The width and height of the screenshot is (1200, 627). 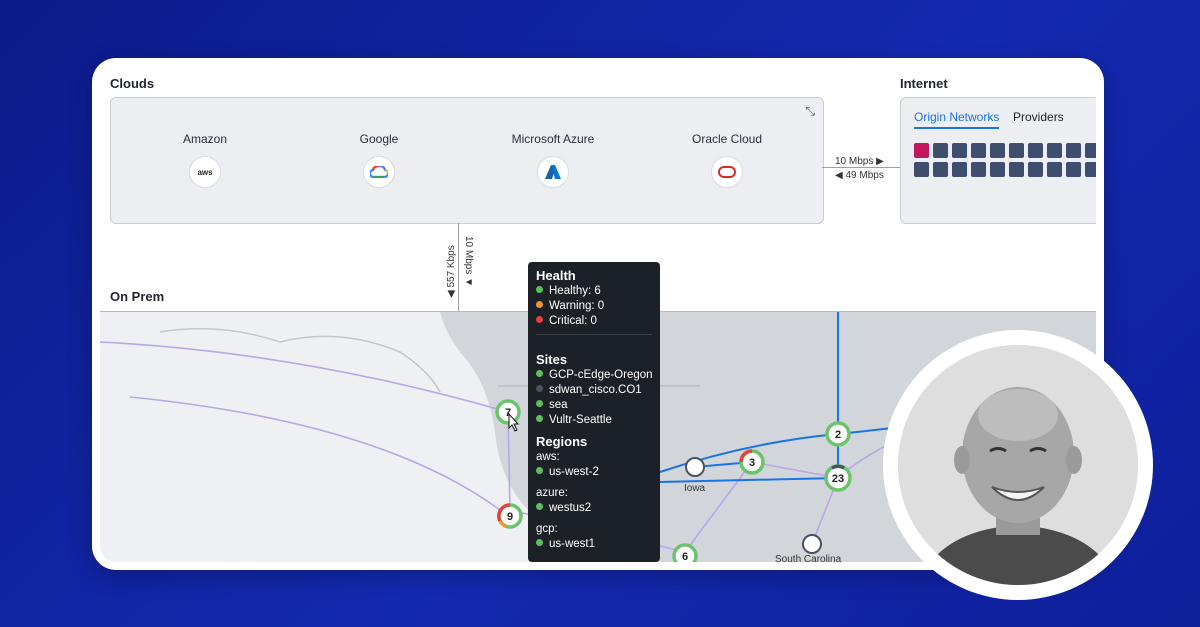 What do you see at coordinates (547, 529) in the screenshot?
I see `region-provider: gcp:` at bounding box center [547, 529].